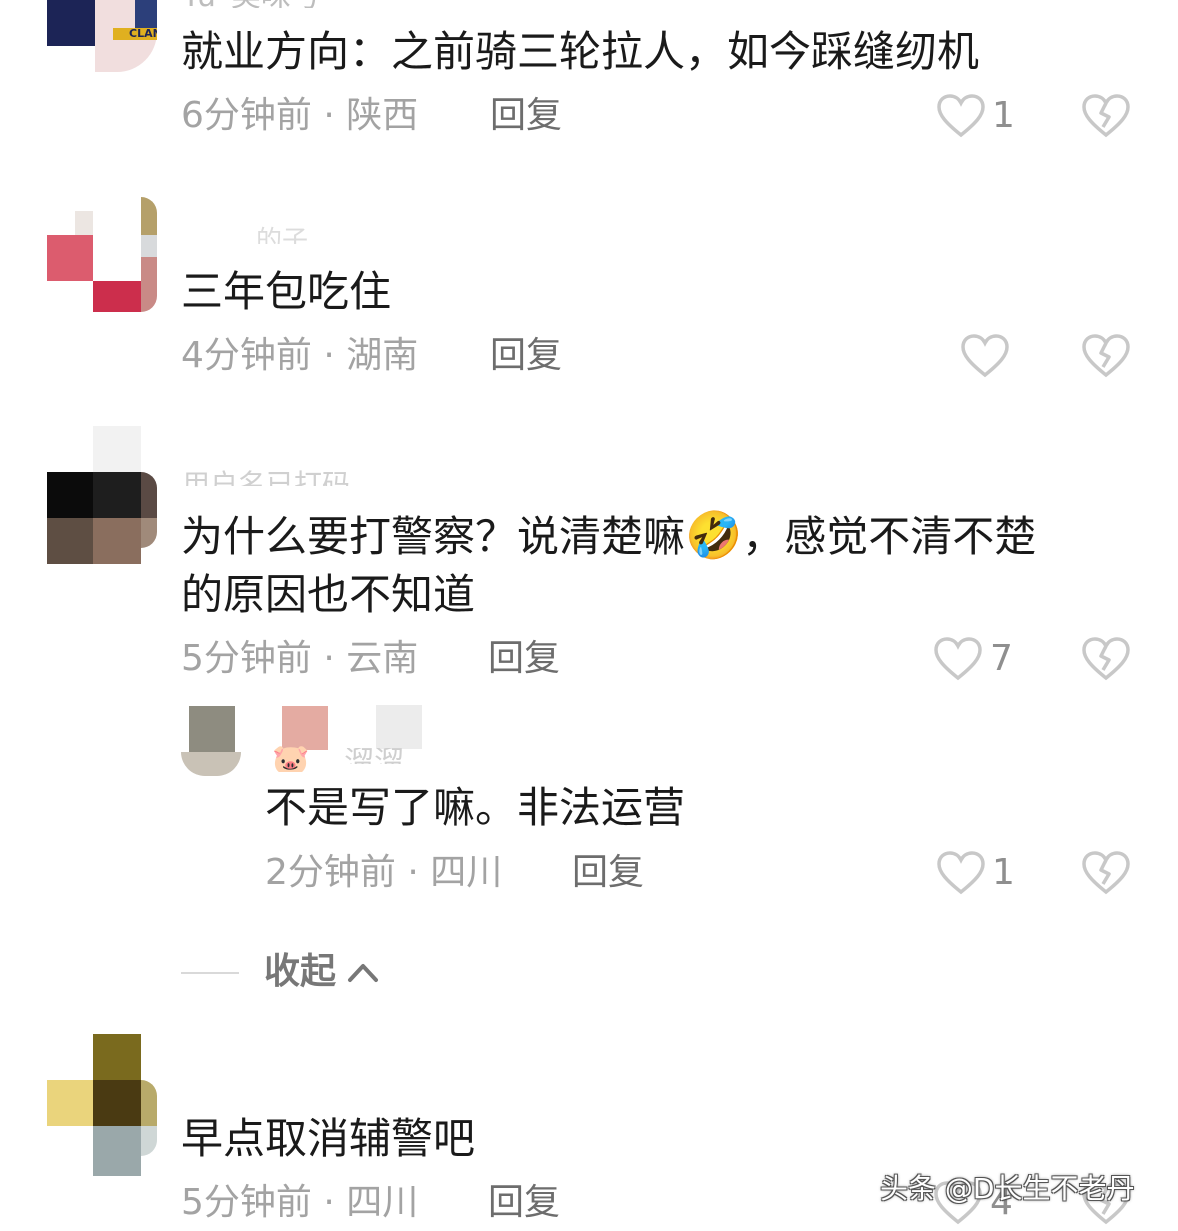 The width and height of the screenshot is (1178, 1231). I want to click on avatar: CLAN, so click(102, 36).